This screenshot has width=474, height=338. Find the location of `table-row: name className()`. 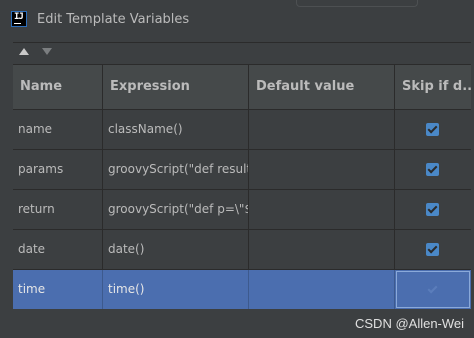

table-row: name className() is located at coordinates (242, 129).